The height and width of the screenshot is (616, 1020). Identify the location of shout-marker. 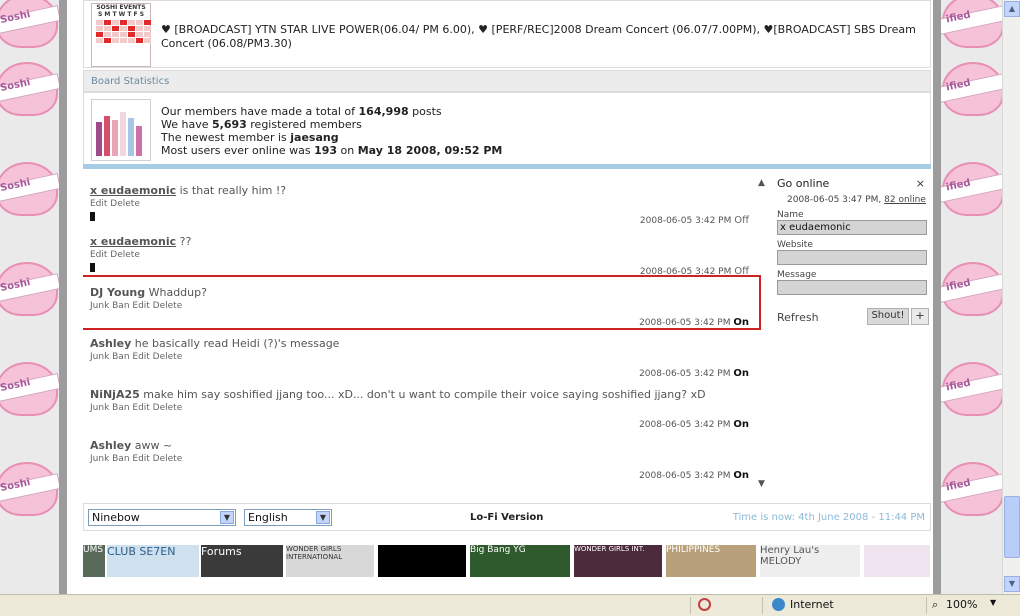
(92, 216).